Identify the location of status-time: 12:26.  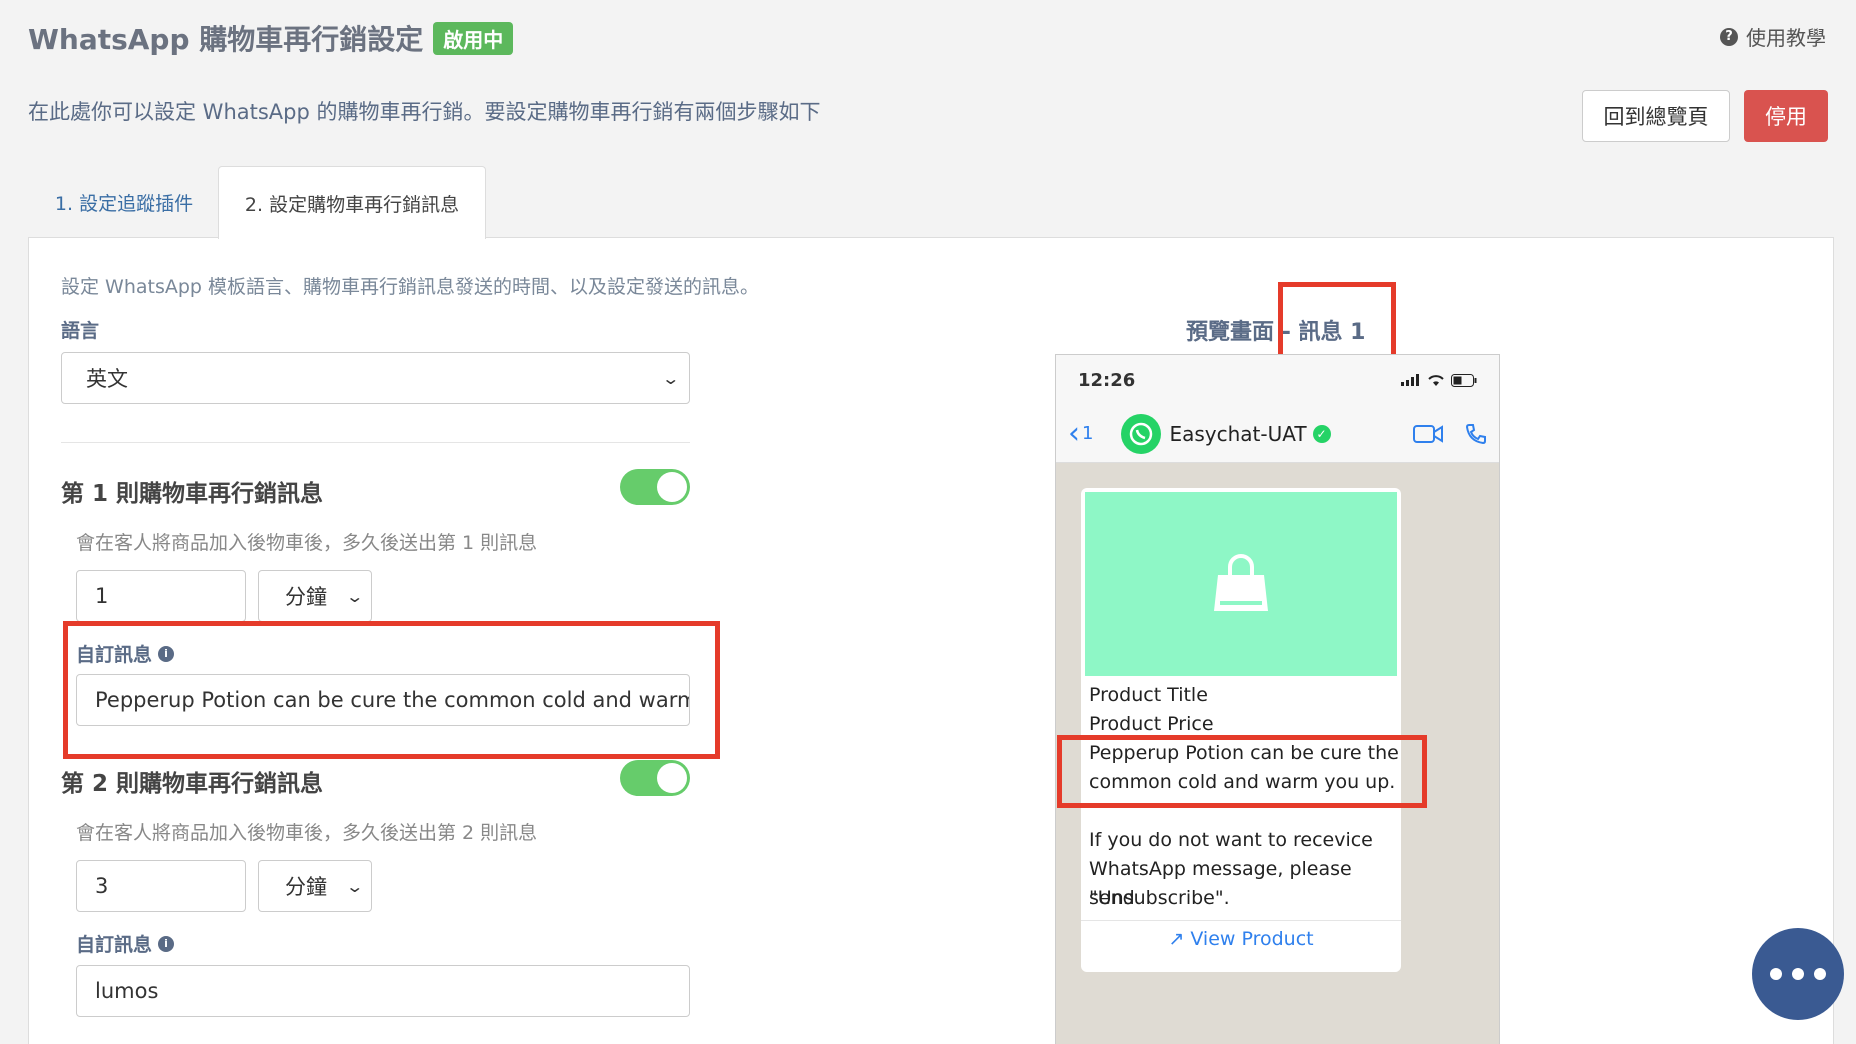
(1107, 380).